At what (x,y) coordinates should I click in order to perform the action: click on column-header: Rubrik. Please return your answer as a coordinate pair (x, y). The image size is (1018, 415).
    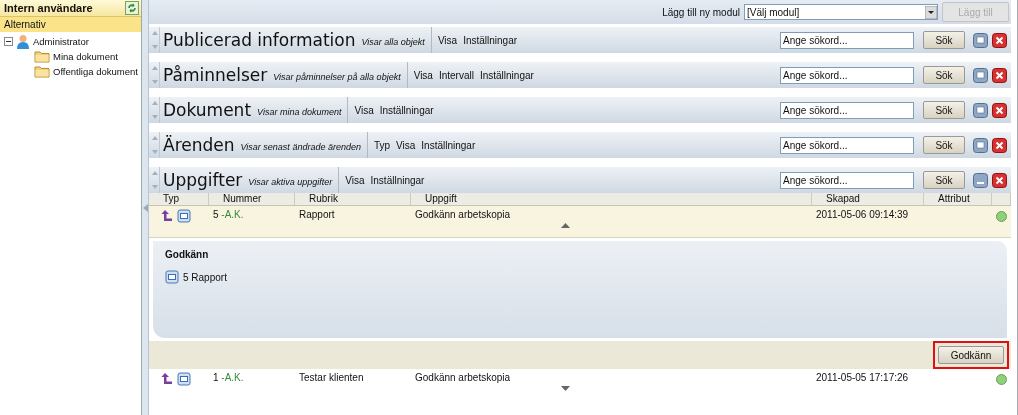
    Looking at the image, I should click on (353, 199).